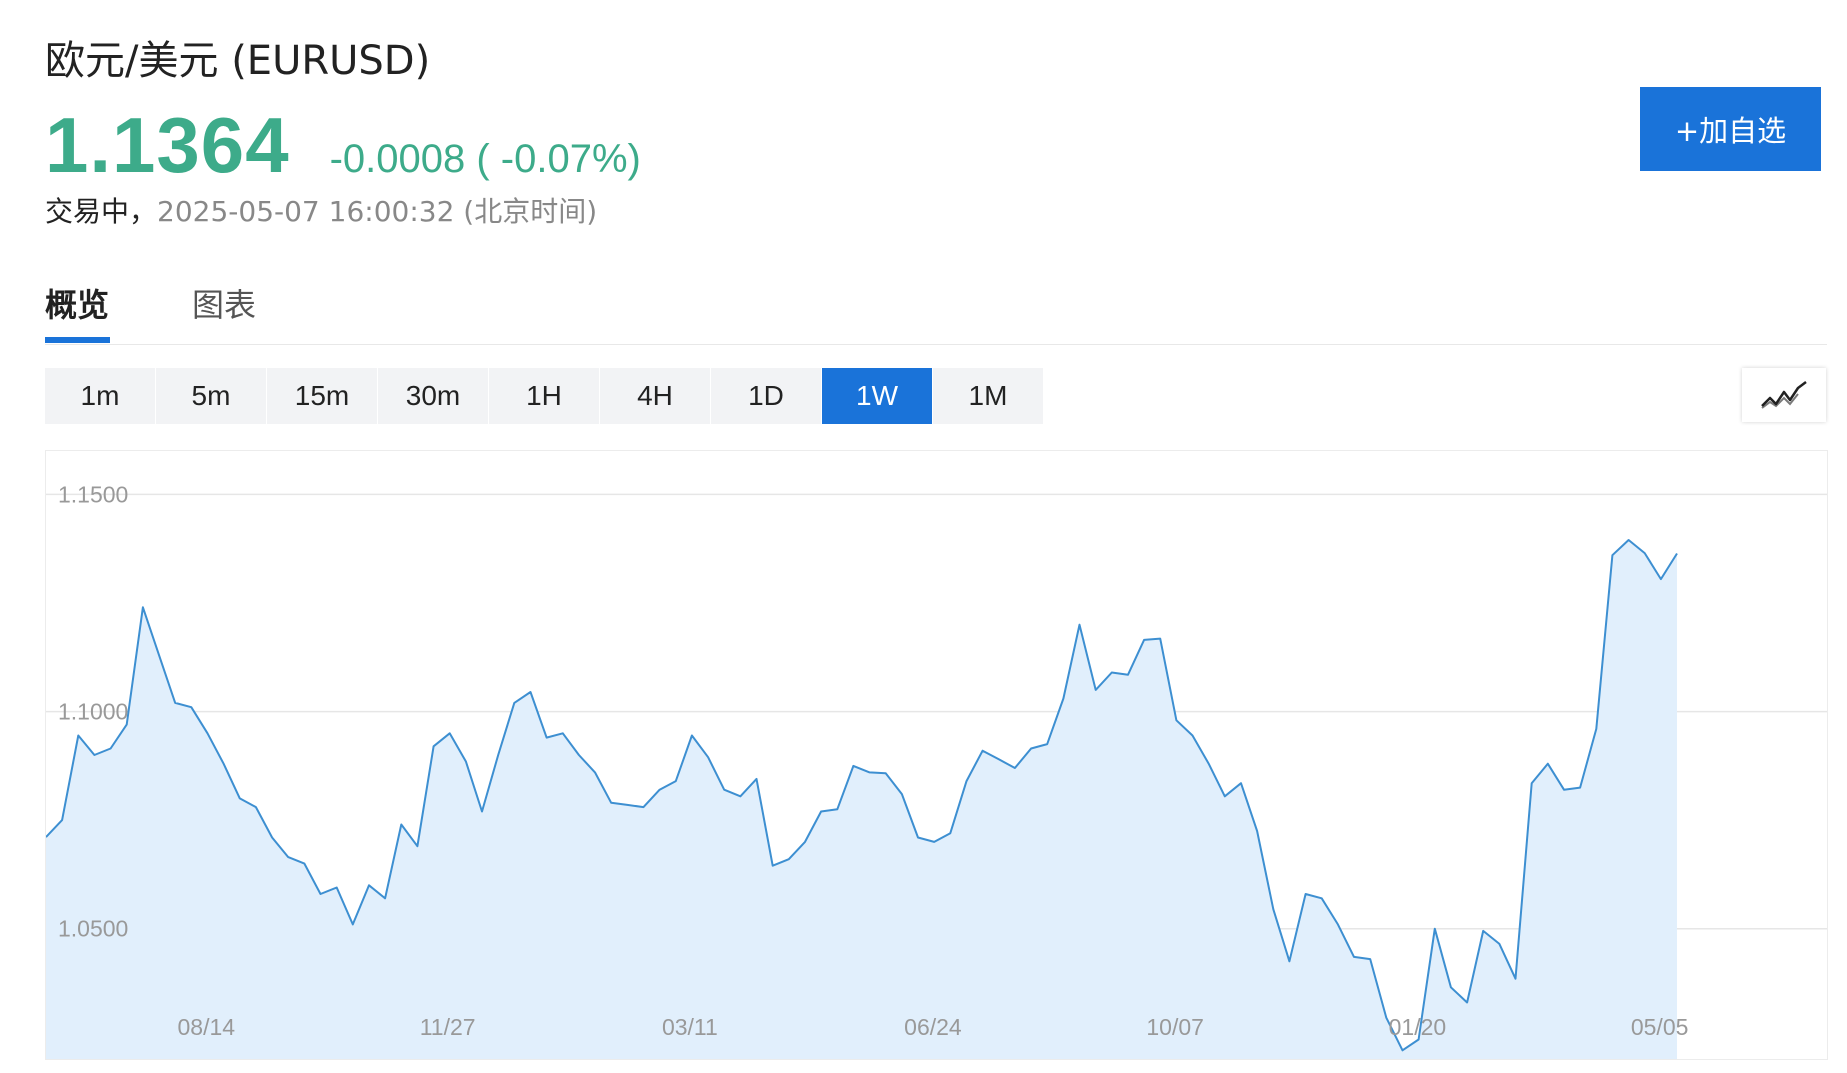  Describe the element at coordinates (448, 1027) in the screenshot. I see `x-tick-label: 11/27` at that location.